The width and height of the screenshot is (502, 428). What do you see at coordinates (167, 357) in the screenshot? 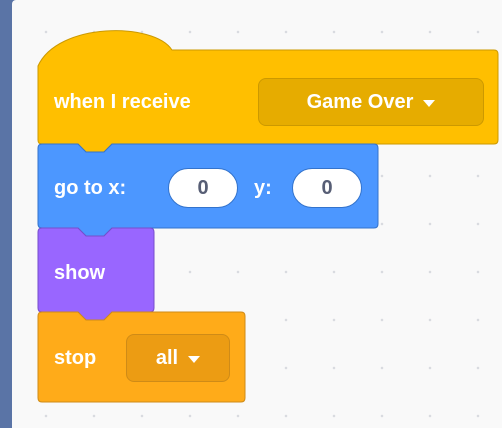
I see `stop-option-value: all` at bounding box center [167, 357].